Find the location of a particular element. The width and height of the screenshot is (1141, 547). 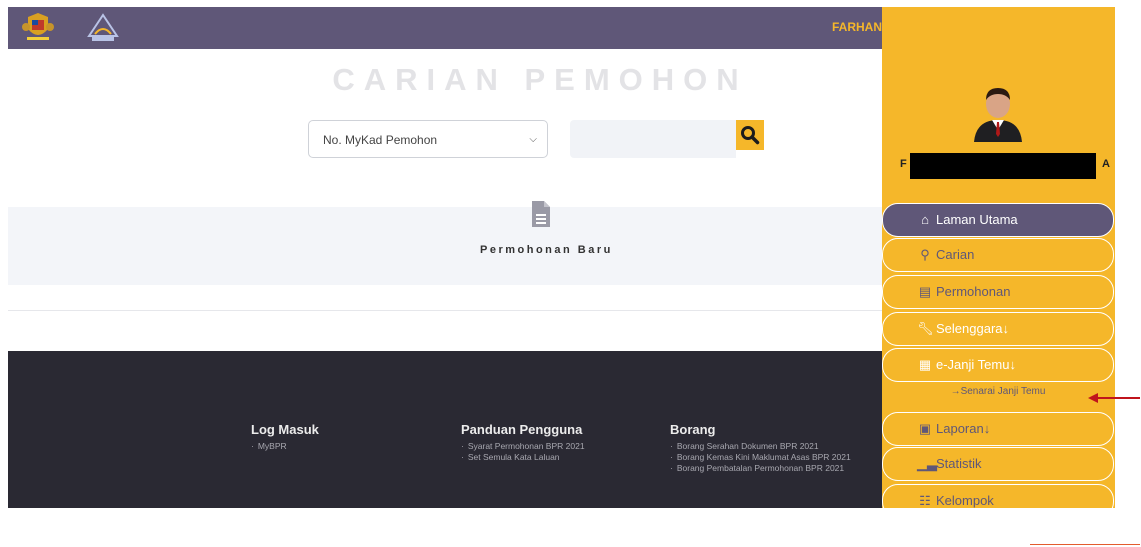

sidebar-item-permohonan: ▤ Permohonan is located at coordinates (998, 292).